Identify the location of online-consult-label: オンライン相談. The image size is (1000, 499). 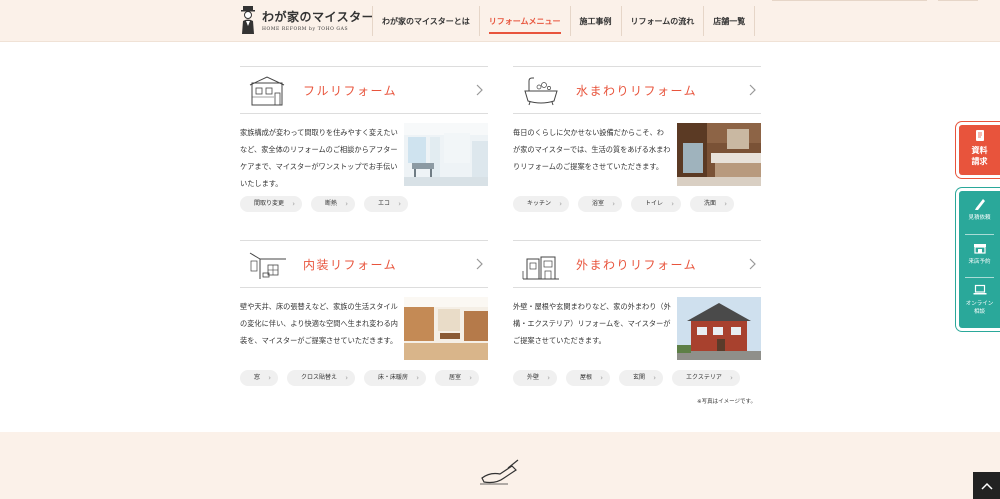
(979, 308).